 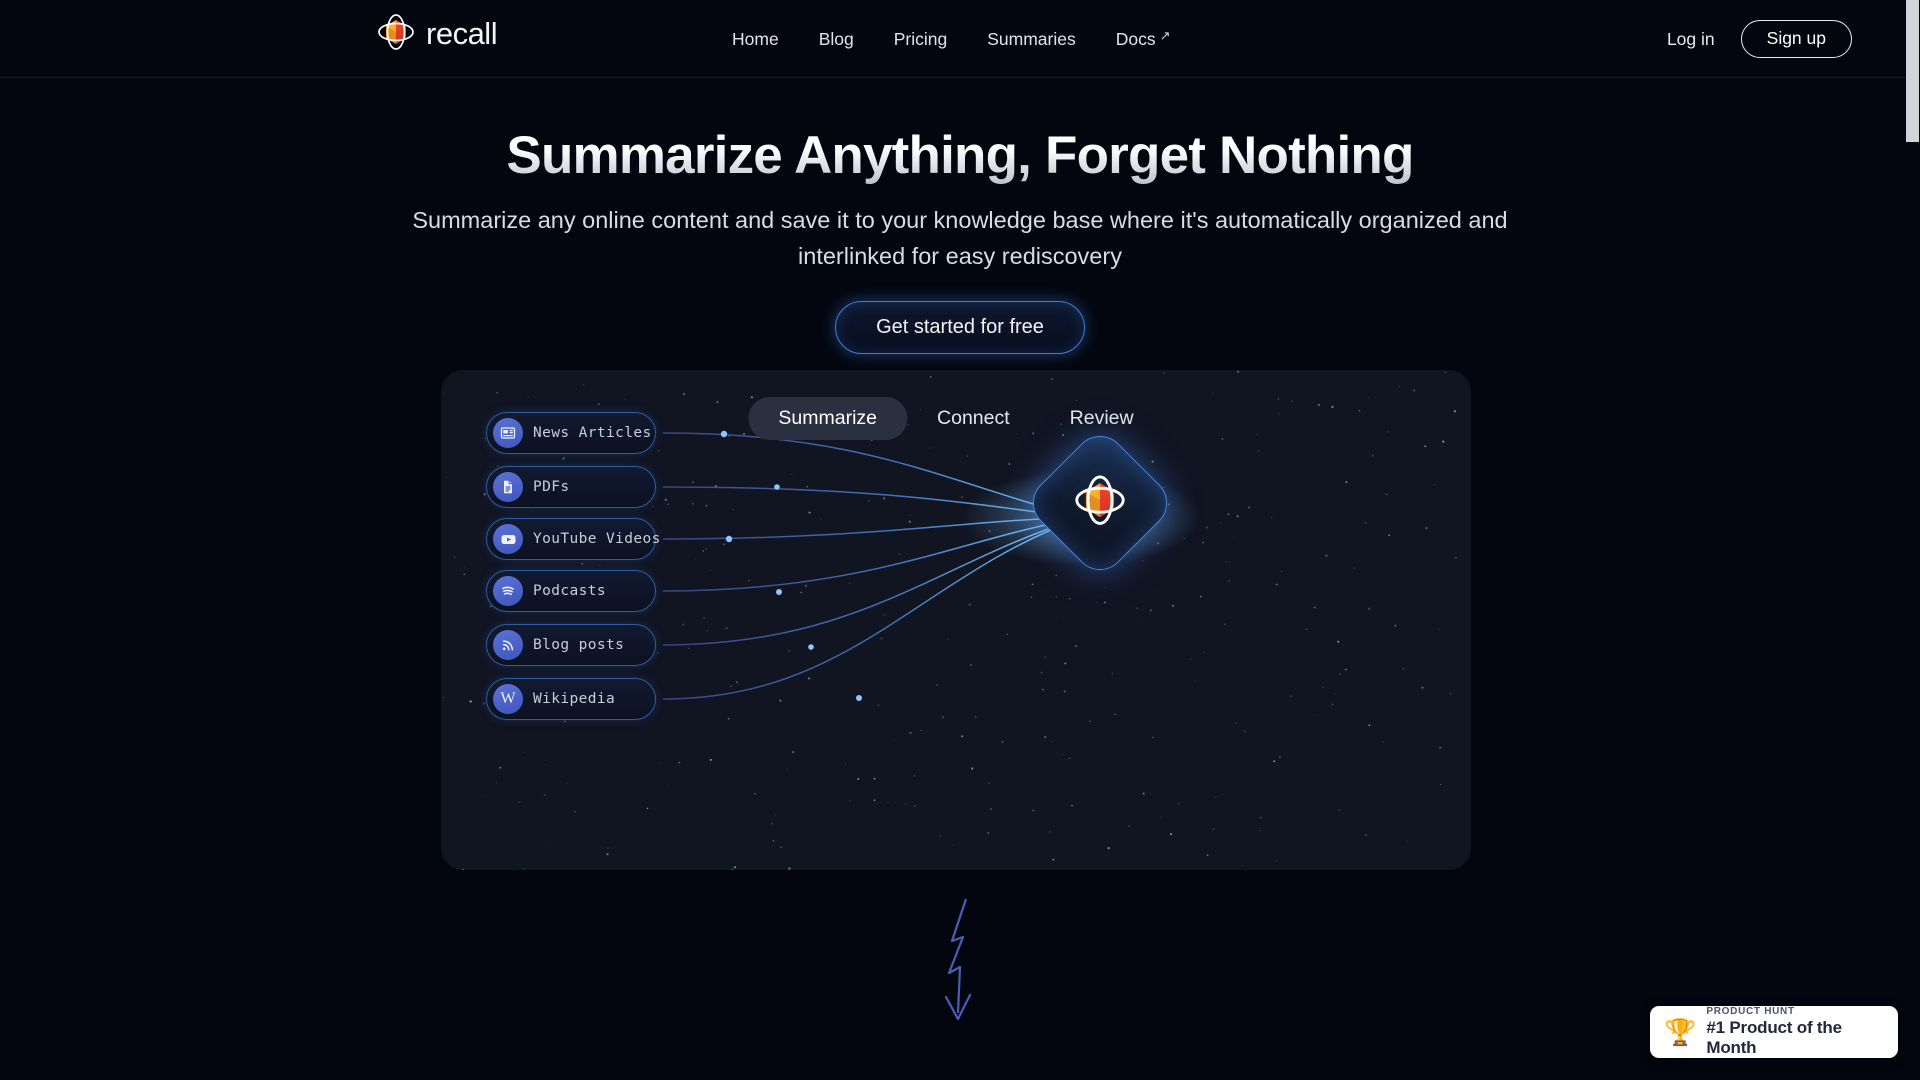 I want to click on demo-tabs: Summarize Connect Review, so click(x=955, y=418).